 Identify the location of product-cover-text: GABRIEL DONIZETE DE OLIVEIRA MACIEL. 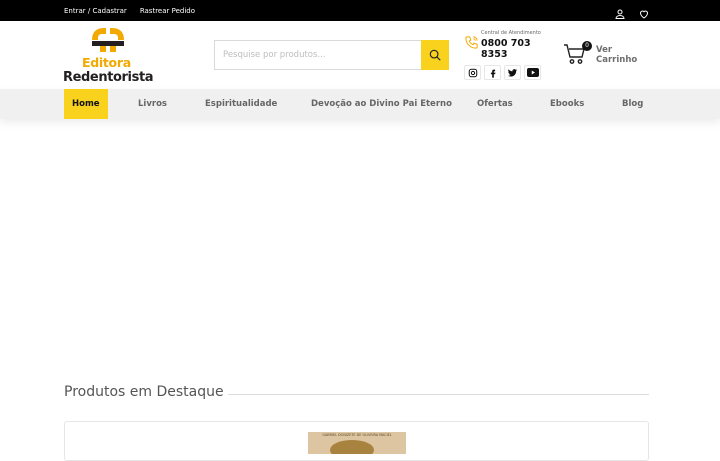
(357, 435).